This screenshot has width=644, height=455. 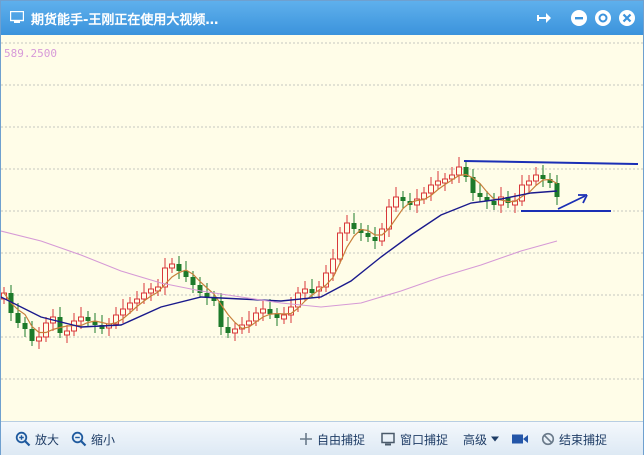 What do you see at coordinates (424, 439) in the screenshot?
I see `window-capture-label: 窗口捕捉` at bounding box center [424, 439].